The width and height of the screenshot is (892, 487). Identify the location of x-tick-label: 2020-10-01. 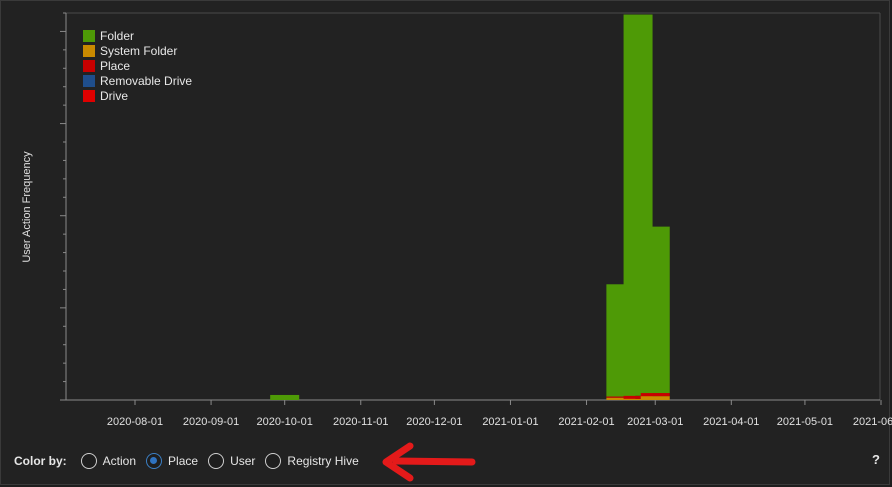
(285, 422).